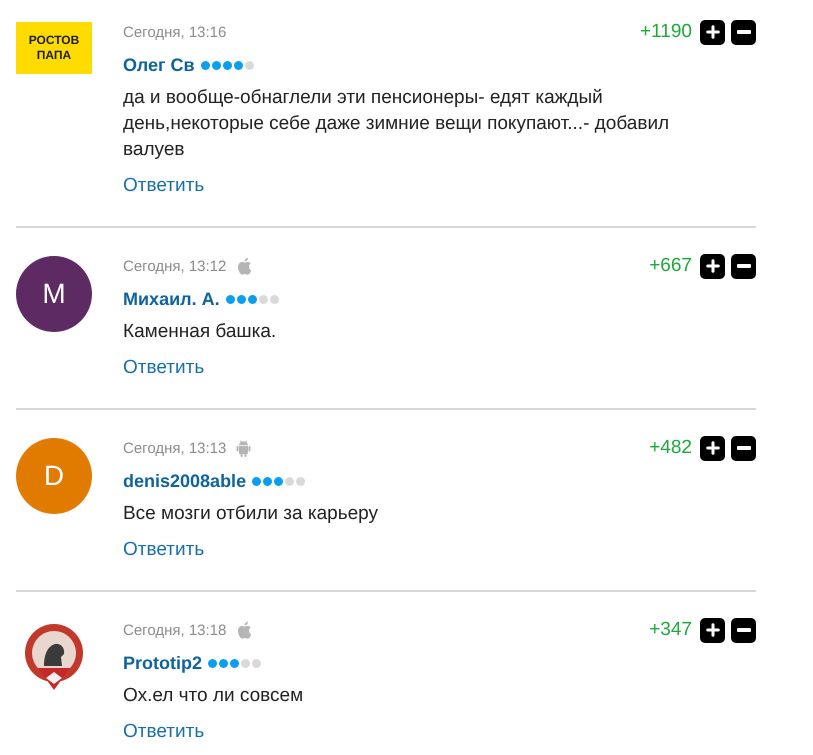  What do you see at coordinates (670, 266) in the screenshot?
I see `comment-score: +667` at bounding box center [670, 266].